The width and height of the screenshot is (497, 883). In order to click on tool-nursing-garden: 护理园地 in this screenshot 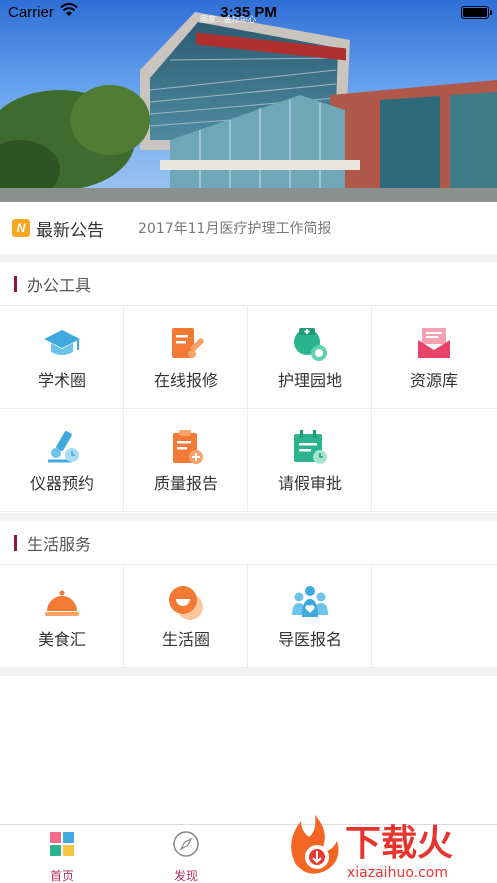, I will do `click(310, 357)`.